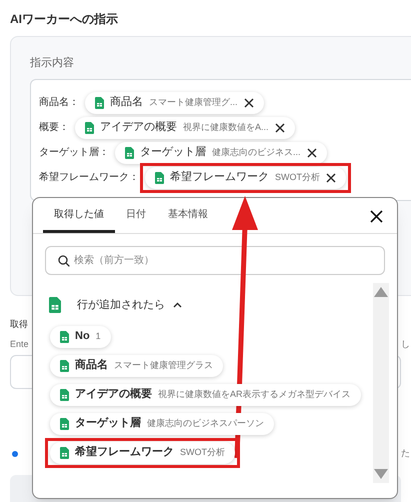 Image resolution: width=411 pixels, height=502 pixels. I want to click on field-hint: し, so click(405, 344).